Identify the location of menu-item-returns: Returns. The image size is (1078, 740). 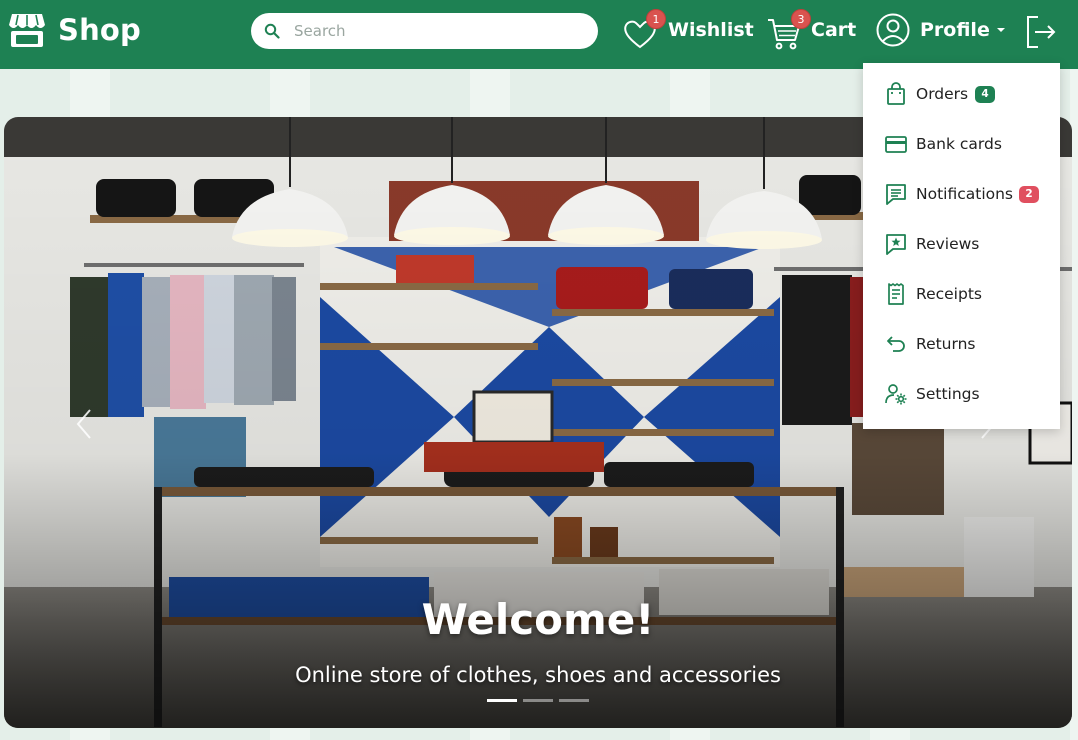
(961, 344).